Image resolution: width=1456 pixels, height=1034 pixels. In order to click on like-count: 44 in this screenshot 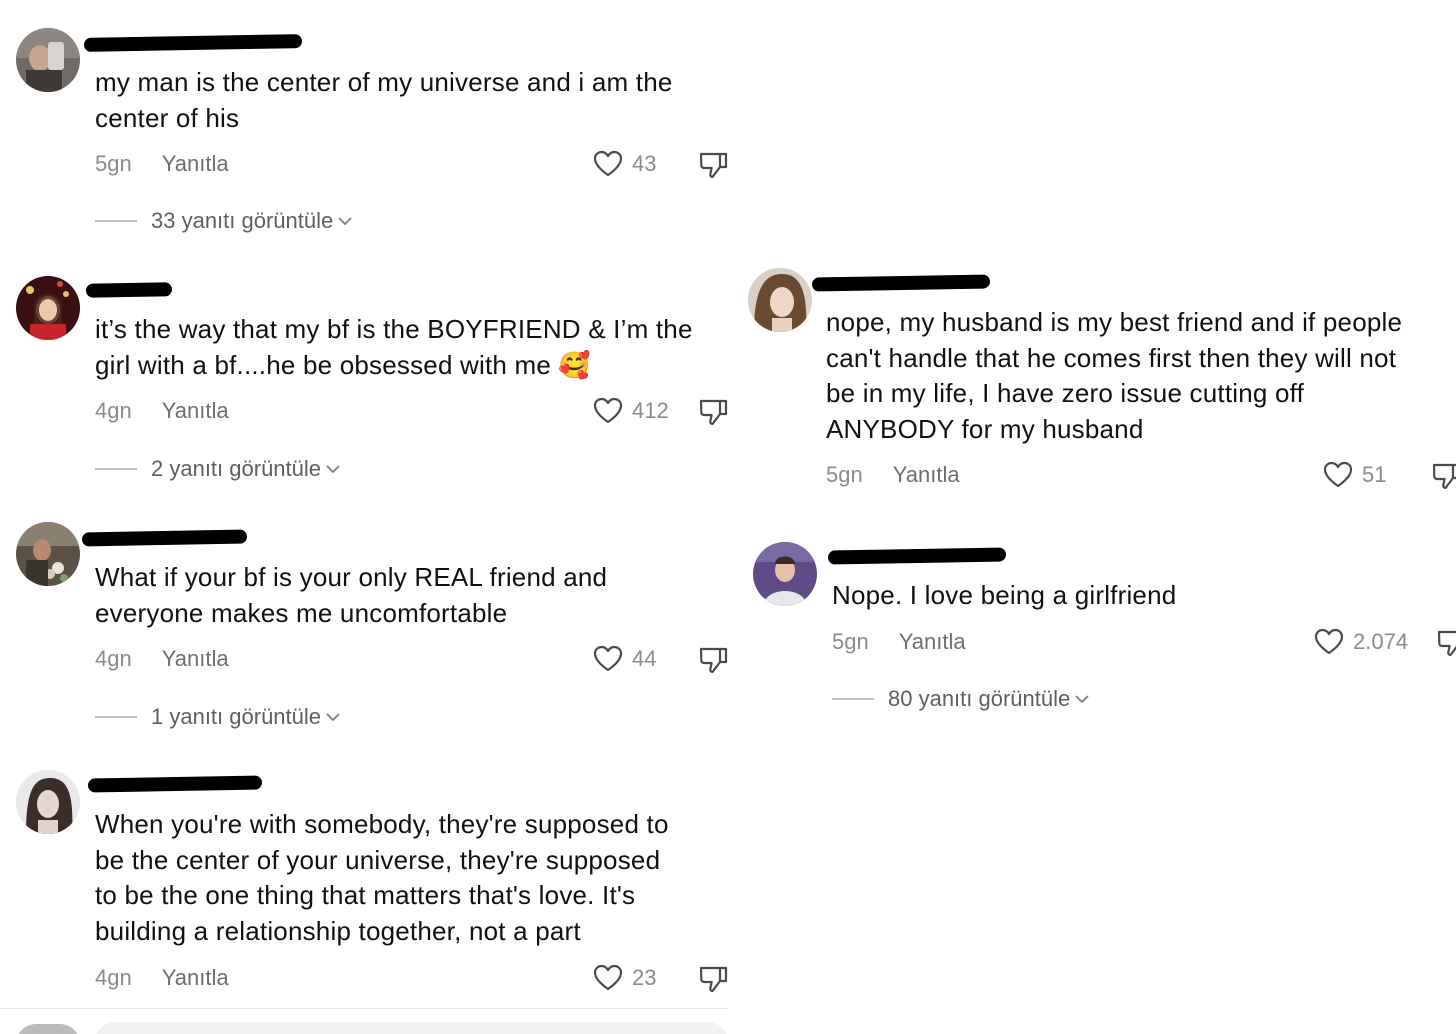, I will do `click(644, 658)`.